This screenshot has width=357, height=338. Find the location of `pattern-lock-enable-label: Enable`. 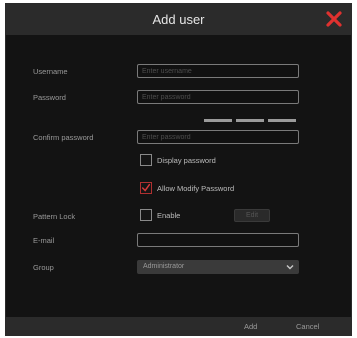

pattern-lock-enable-label: Enable is located at coordinates (169, 215).